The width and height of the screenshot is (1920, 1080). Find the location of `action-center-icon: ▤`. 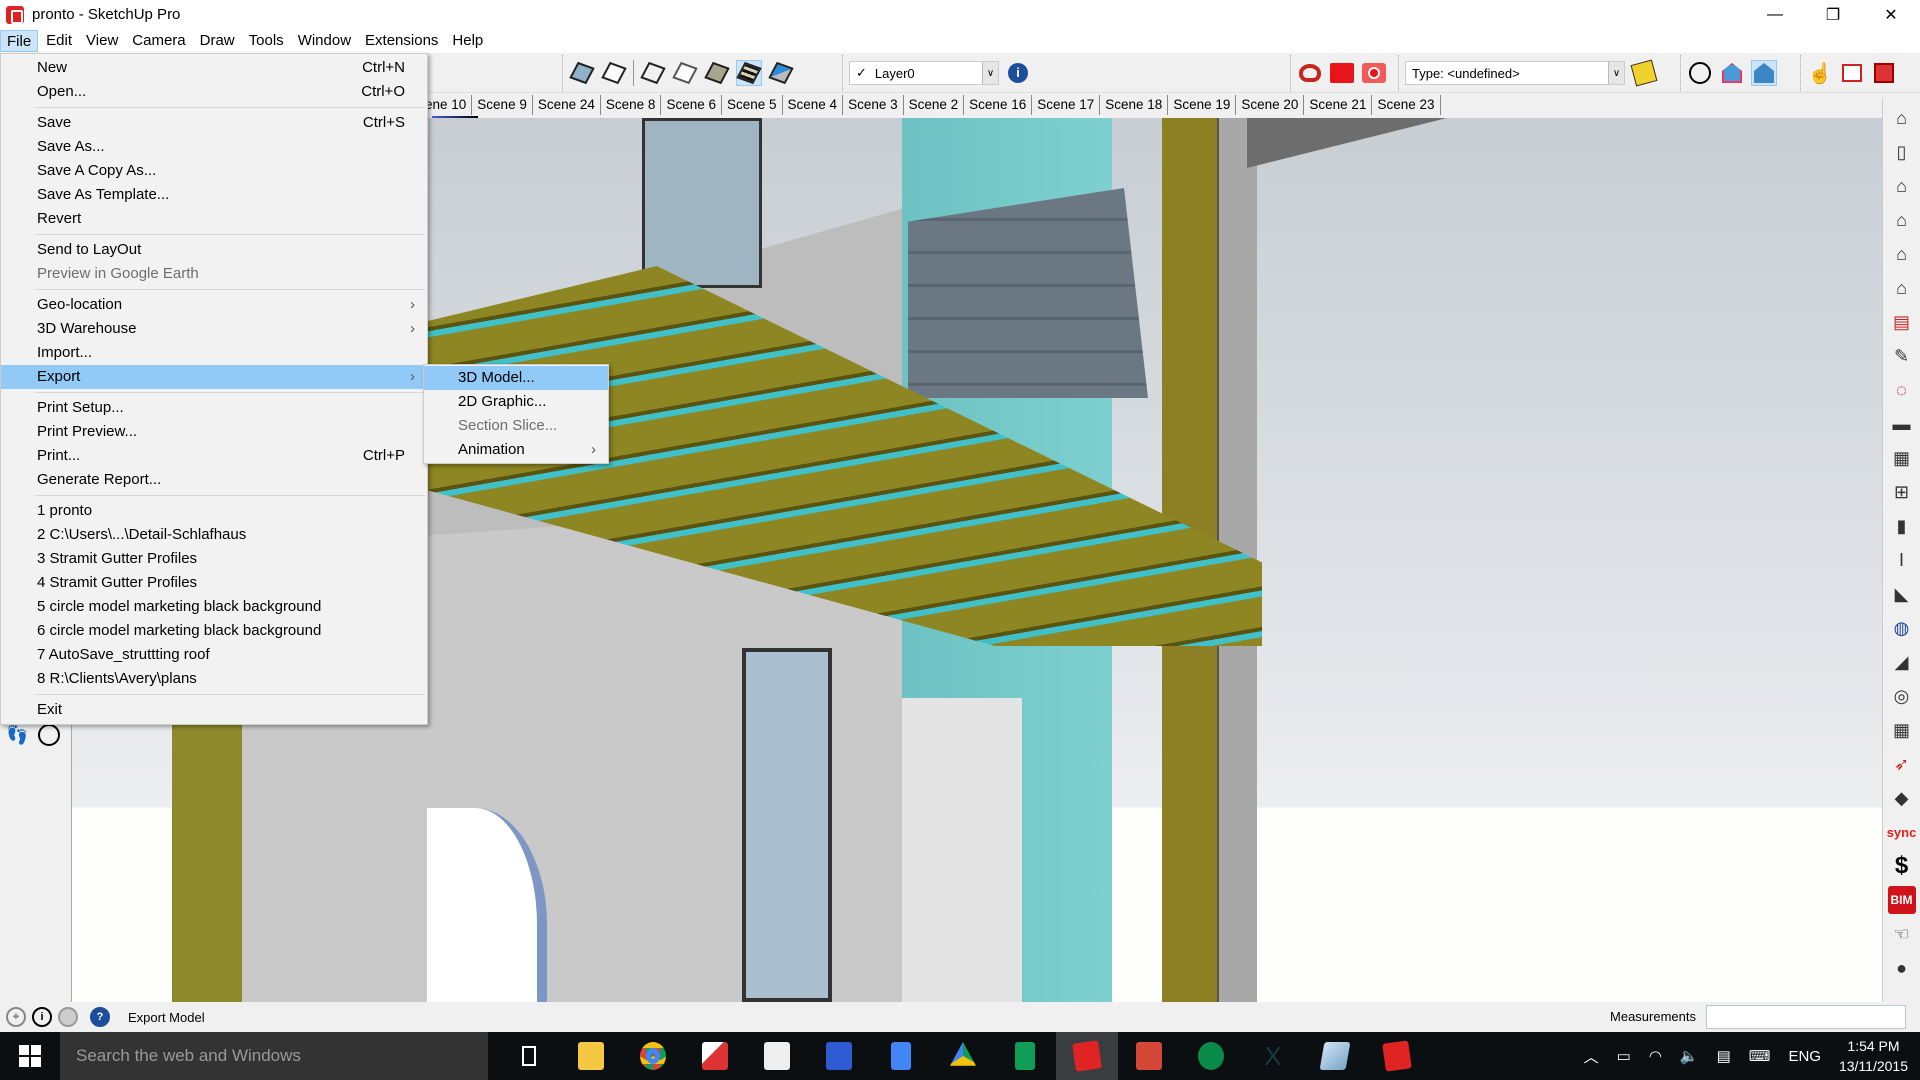

action-center-icon: ▤ is located at coordinates (1724, 1056).